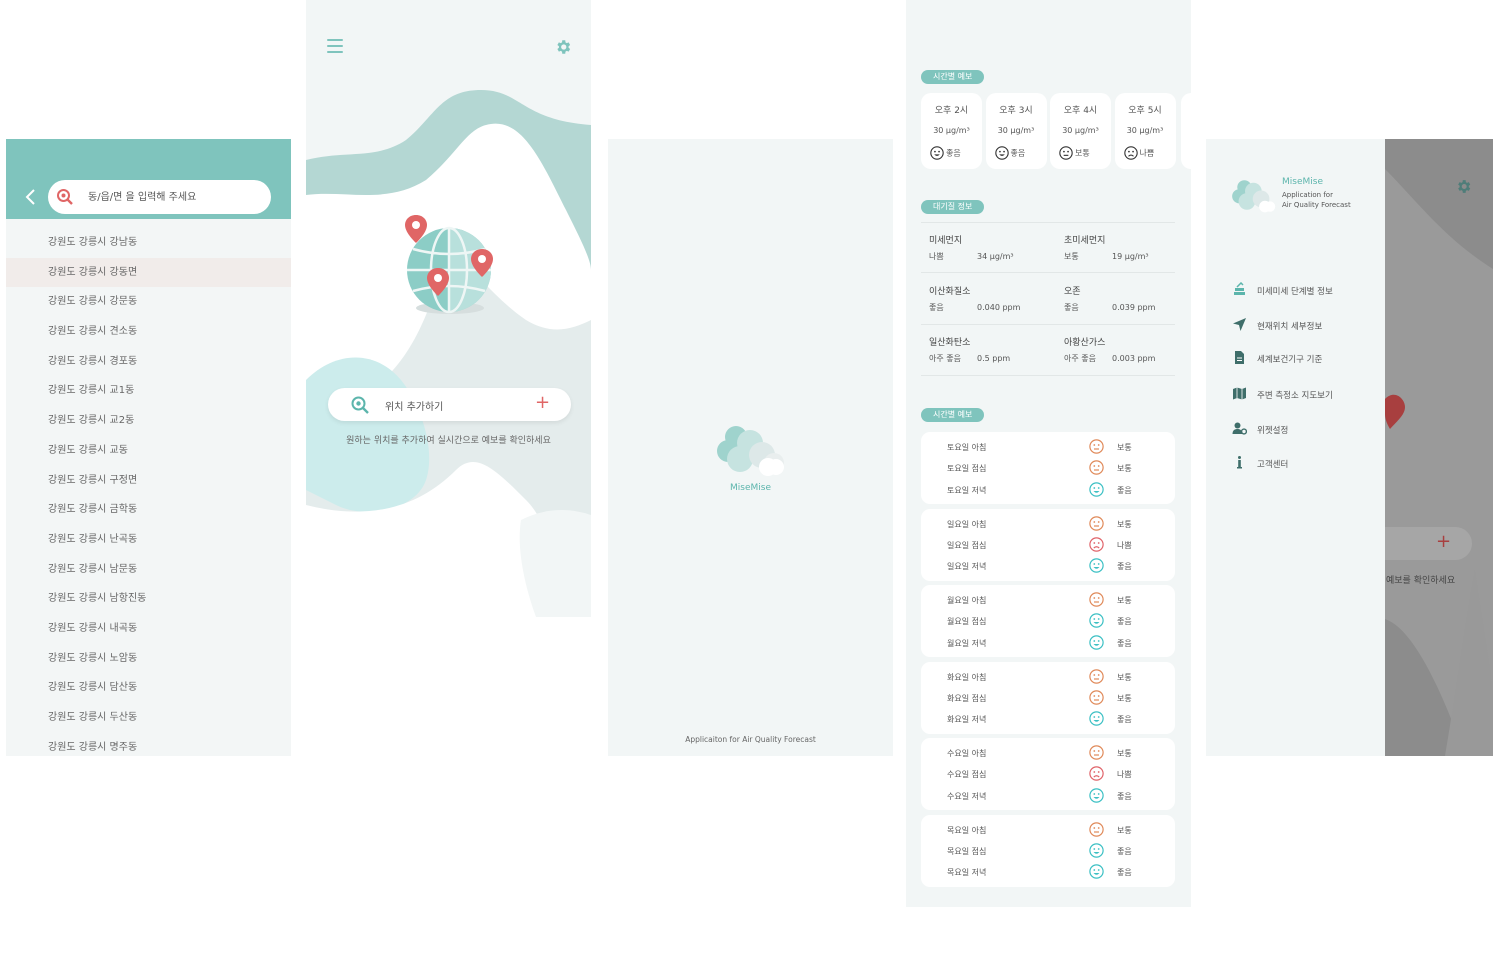  Describe the element at coordinates (1048, 753) in the screenshot. I see `daily-forecast-row: 수요일 아침 보통` at that location.